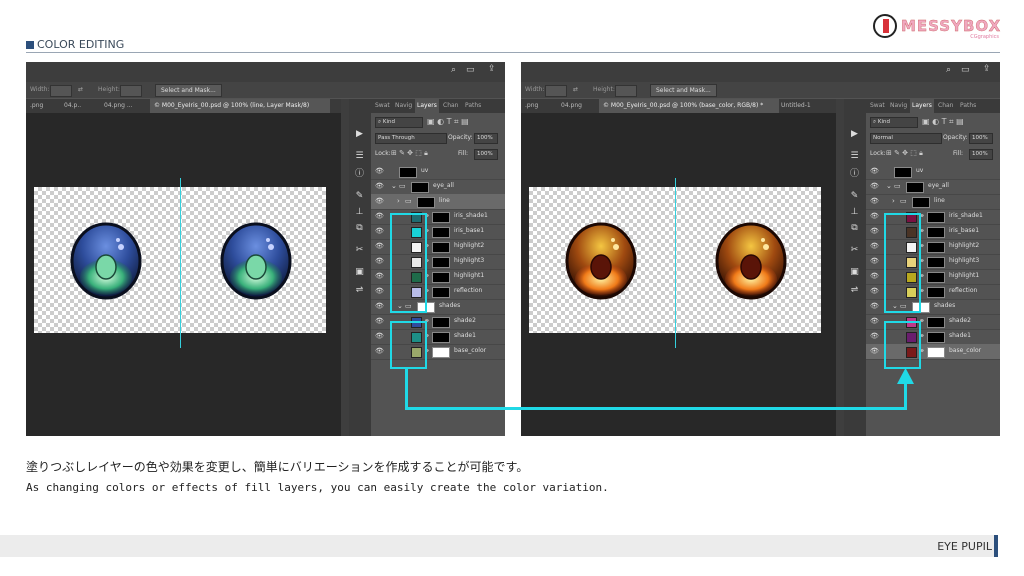 The height and width of the screenshot is (576, 1024). Describe the element at coordinates (906, 138) in the screenshot. I see `blend-mode-select: Normal` at that location.